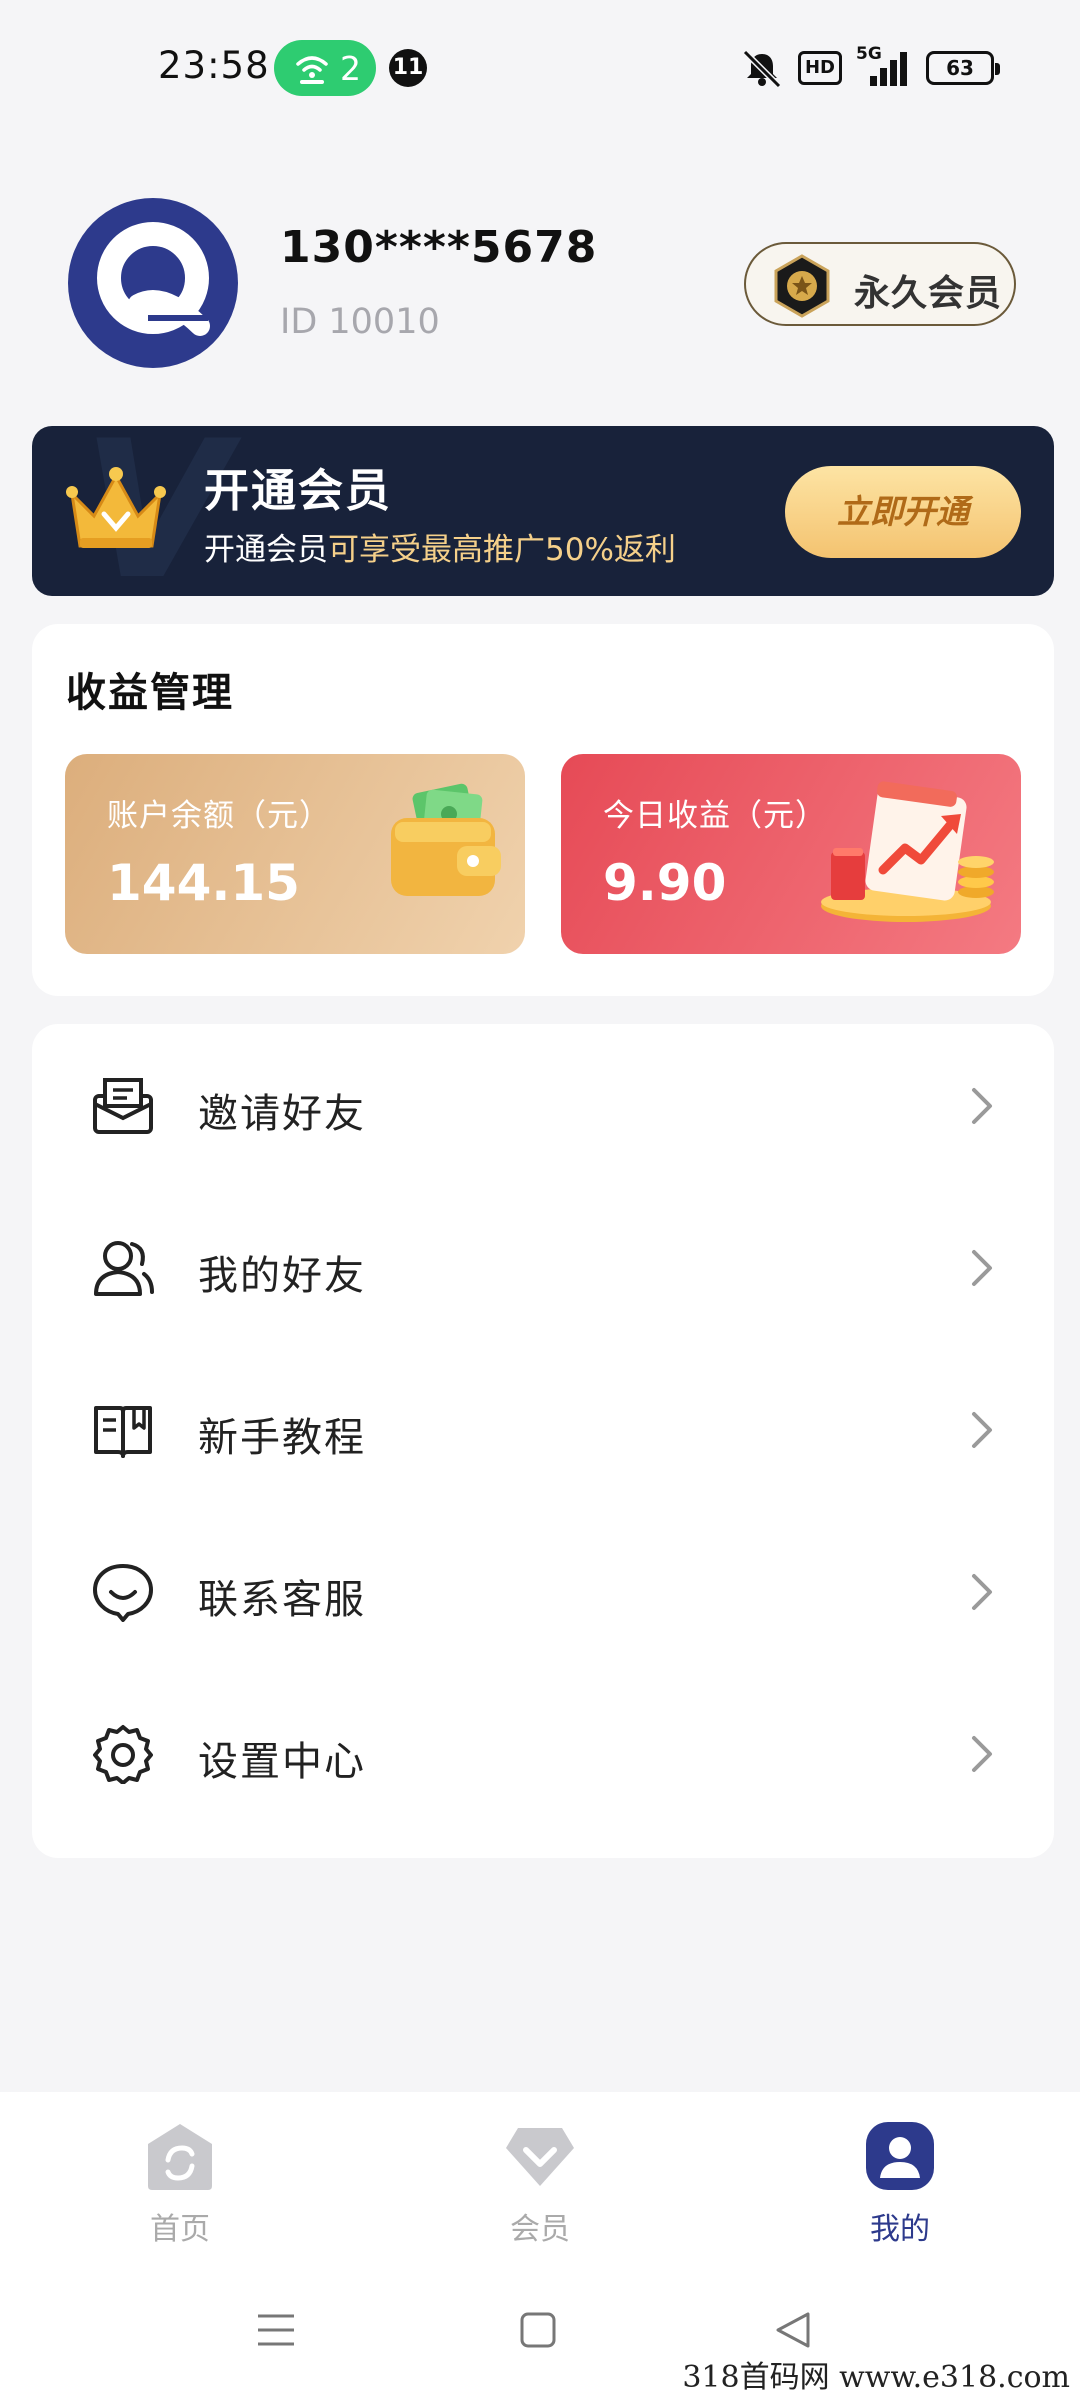  I want to click on banner-title: 开通会员, so click(298, 490).